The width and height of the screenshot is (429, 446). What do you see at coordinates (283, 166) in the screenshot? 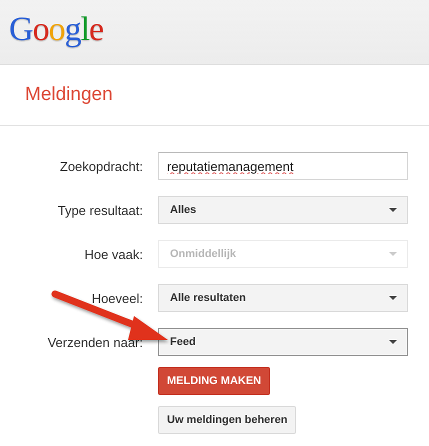
I see `search-field: reputatiemanagement` at bounding box center [283, 166].